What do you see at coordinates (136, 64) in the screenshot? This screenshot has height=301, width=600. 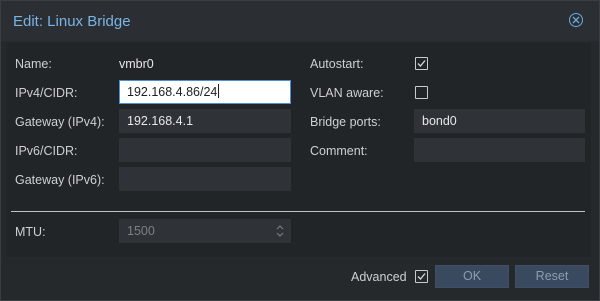 I see `name-value: vmbr0` at bounding box center [136, 64].